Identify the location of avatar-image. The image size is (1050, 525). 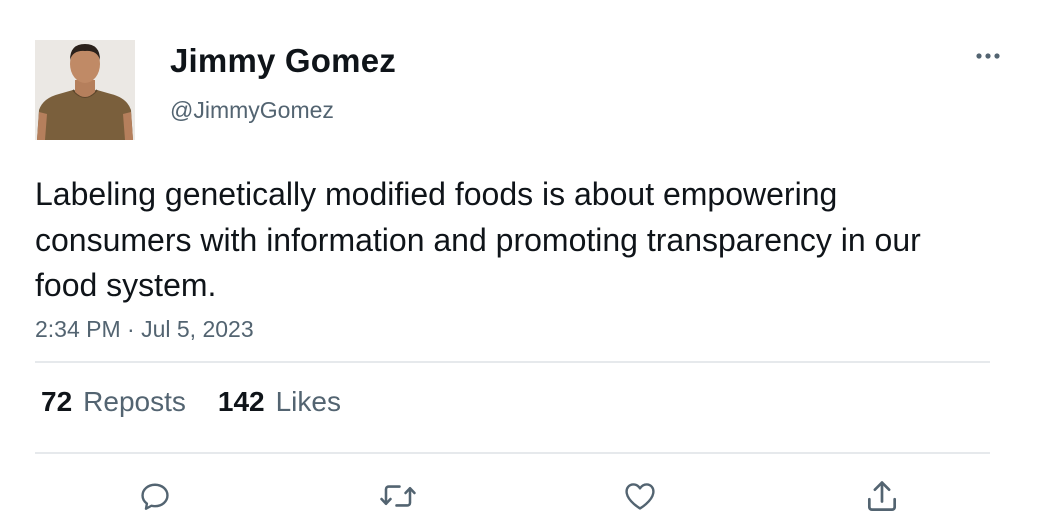
(85, 90).